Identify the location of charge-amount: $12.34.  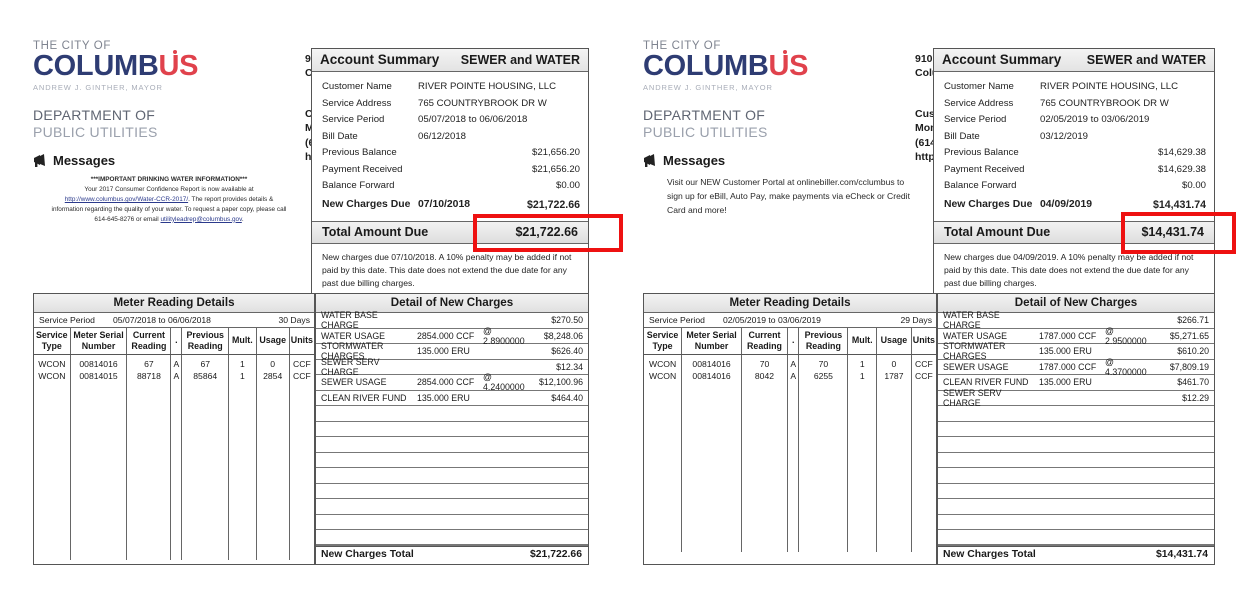
(569, 366).